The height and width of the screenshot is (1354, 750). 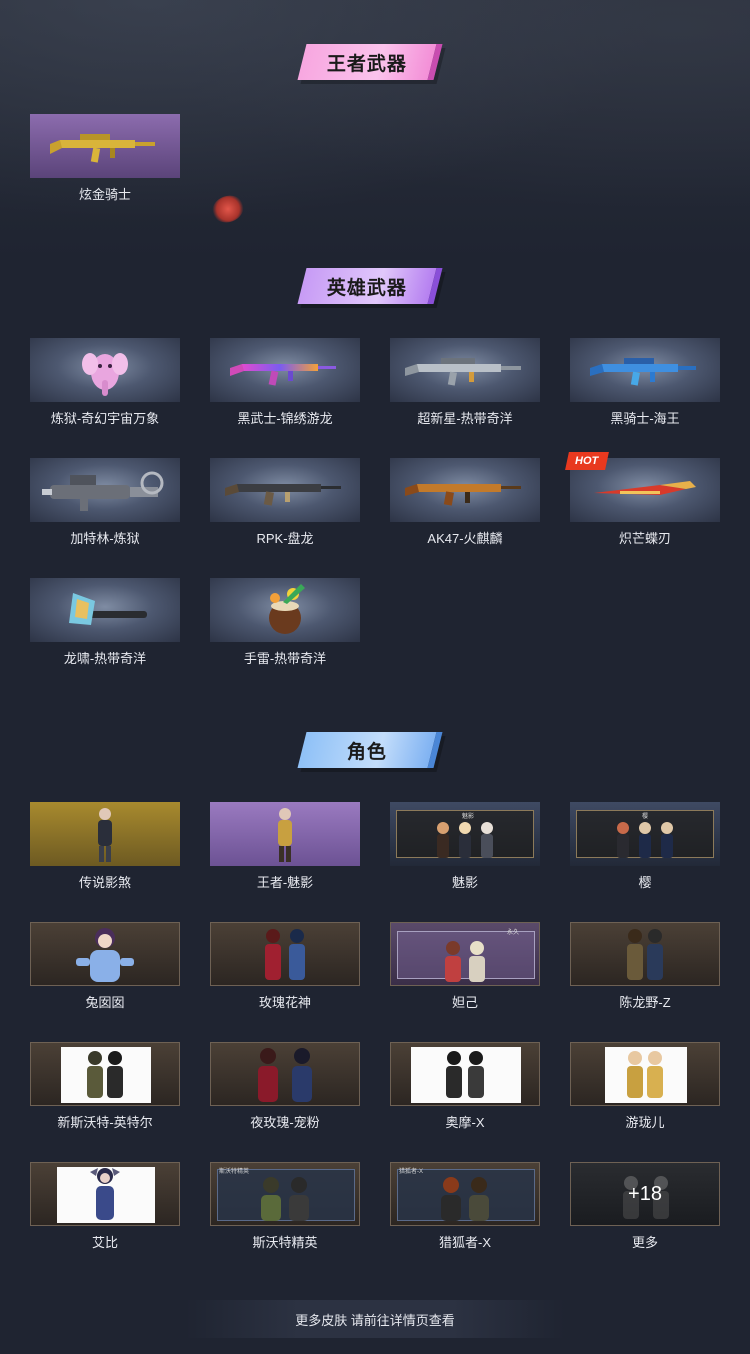 What do you see at coordinates (645, 1002) in the screenshot?
I see `character-label: 陈龙野-Z` at bounding box center [645, 1002].